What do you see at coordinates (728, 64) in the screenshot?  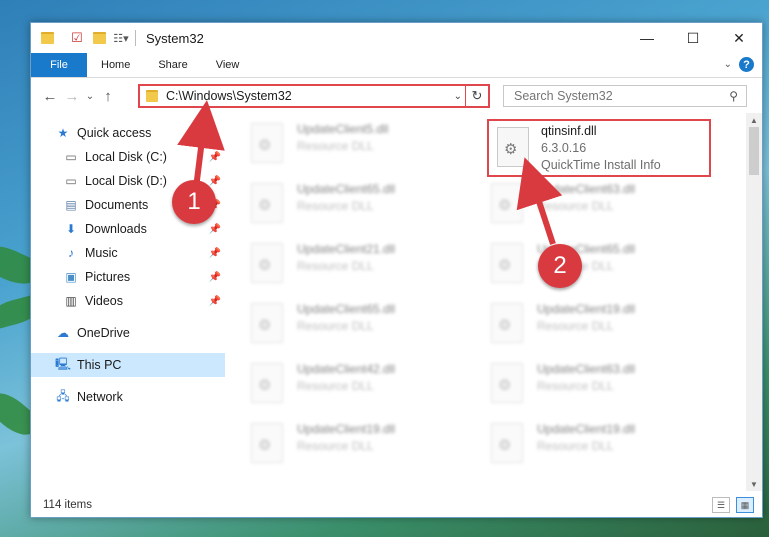 I see `expand-ribbon-icon: ⌄` at bounding box center [728, 64].